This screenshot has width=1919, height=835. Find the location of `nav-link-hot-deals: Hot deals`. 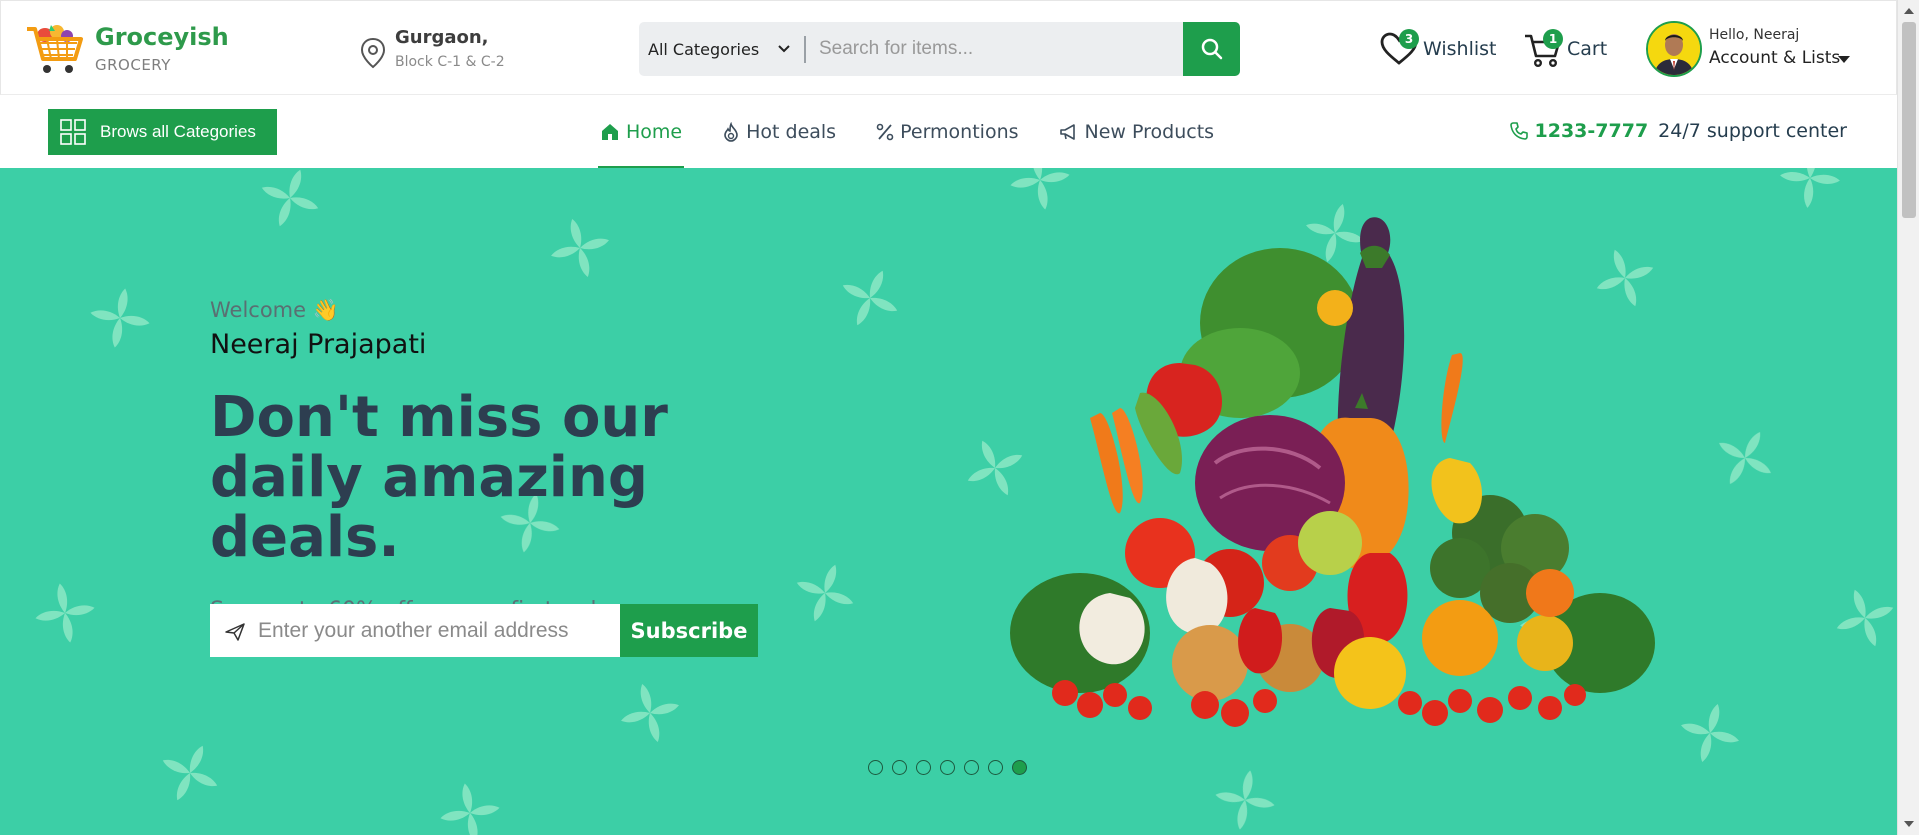

nav-link-hot-deals: Hot deals is located at coordinates (779, 132).